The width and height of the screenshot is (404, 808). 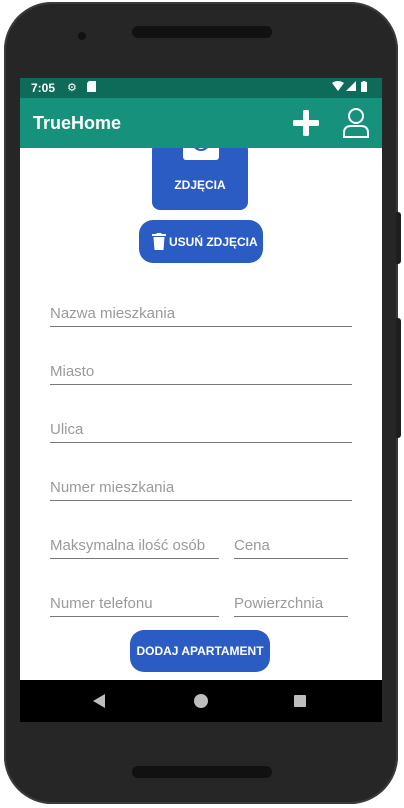 What do you see at coordinates (91, 88) in the screenshot?
I see `sd-card-icon` at bounding box center [91, 88].